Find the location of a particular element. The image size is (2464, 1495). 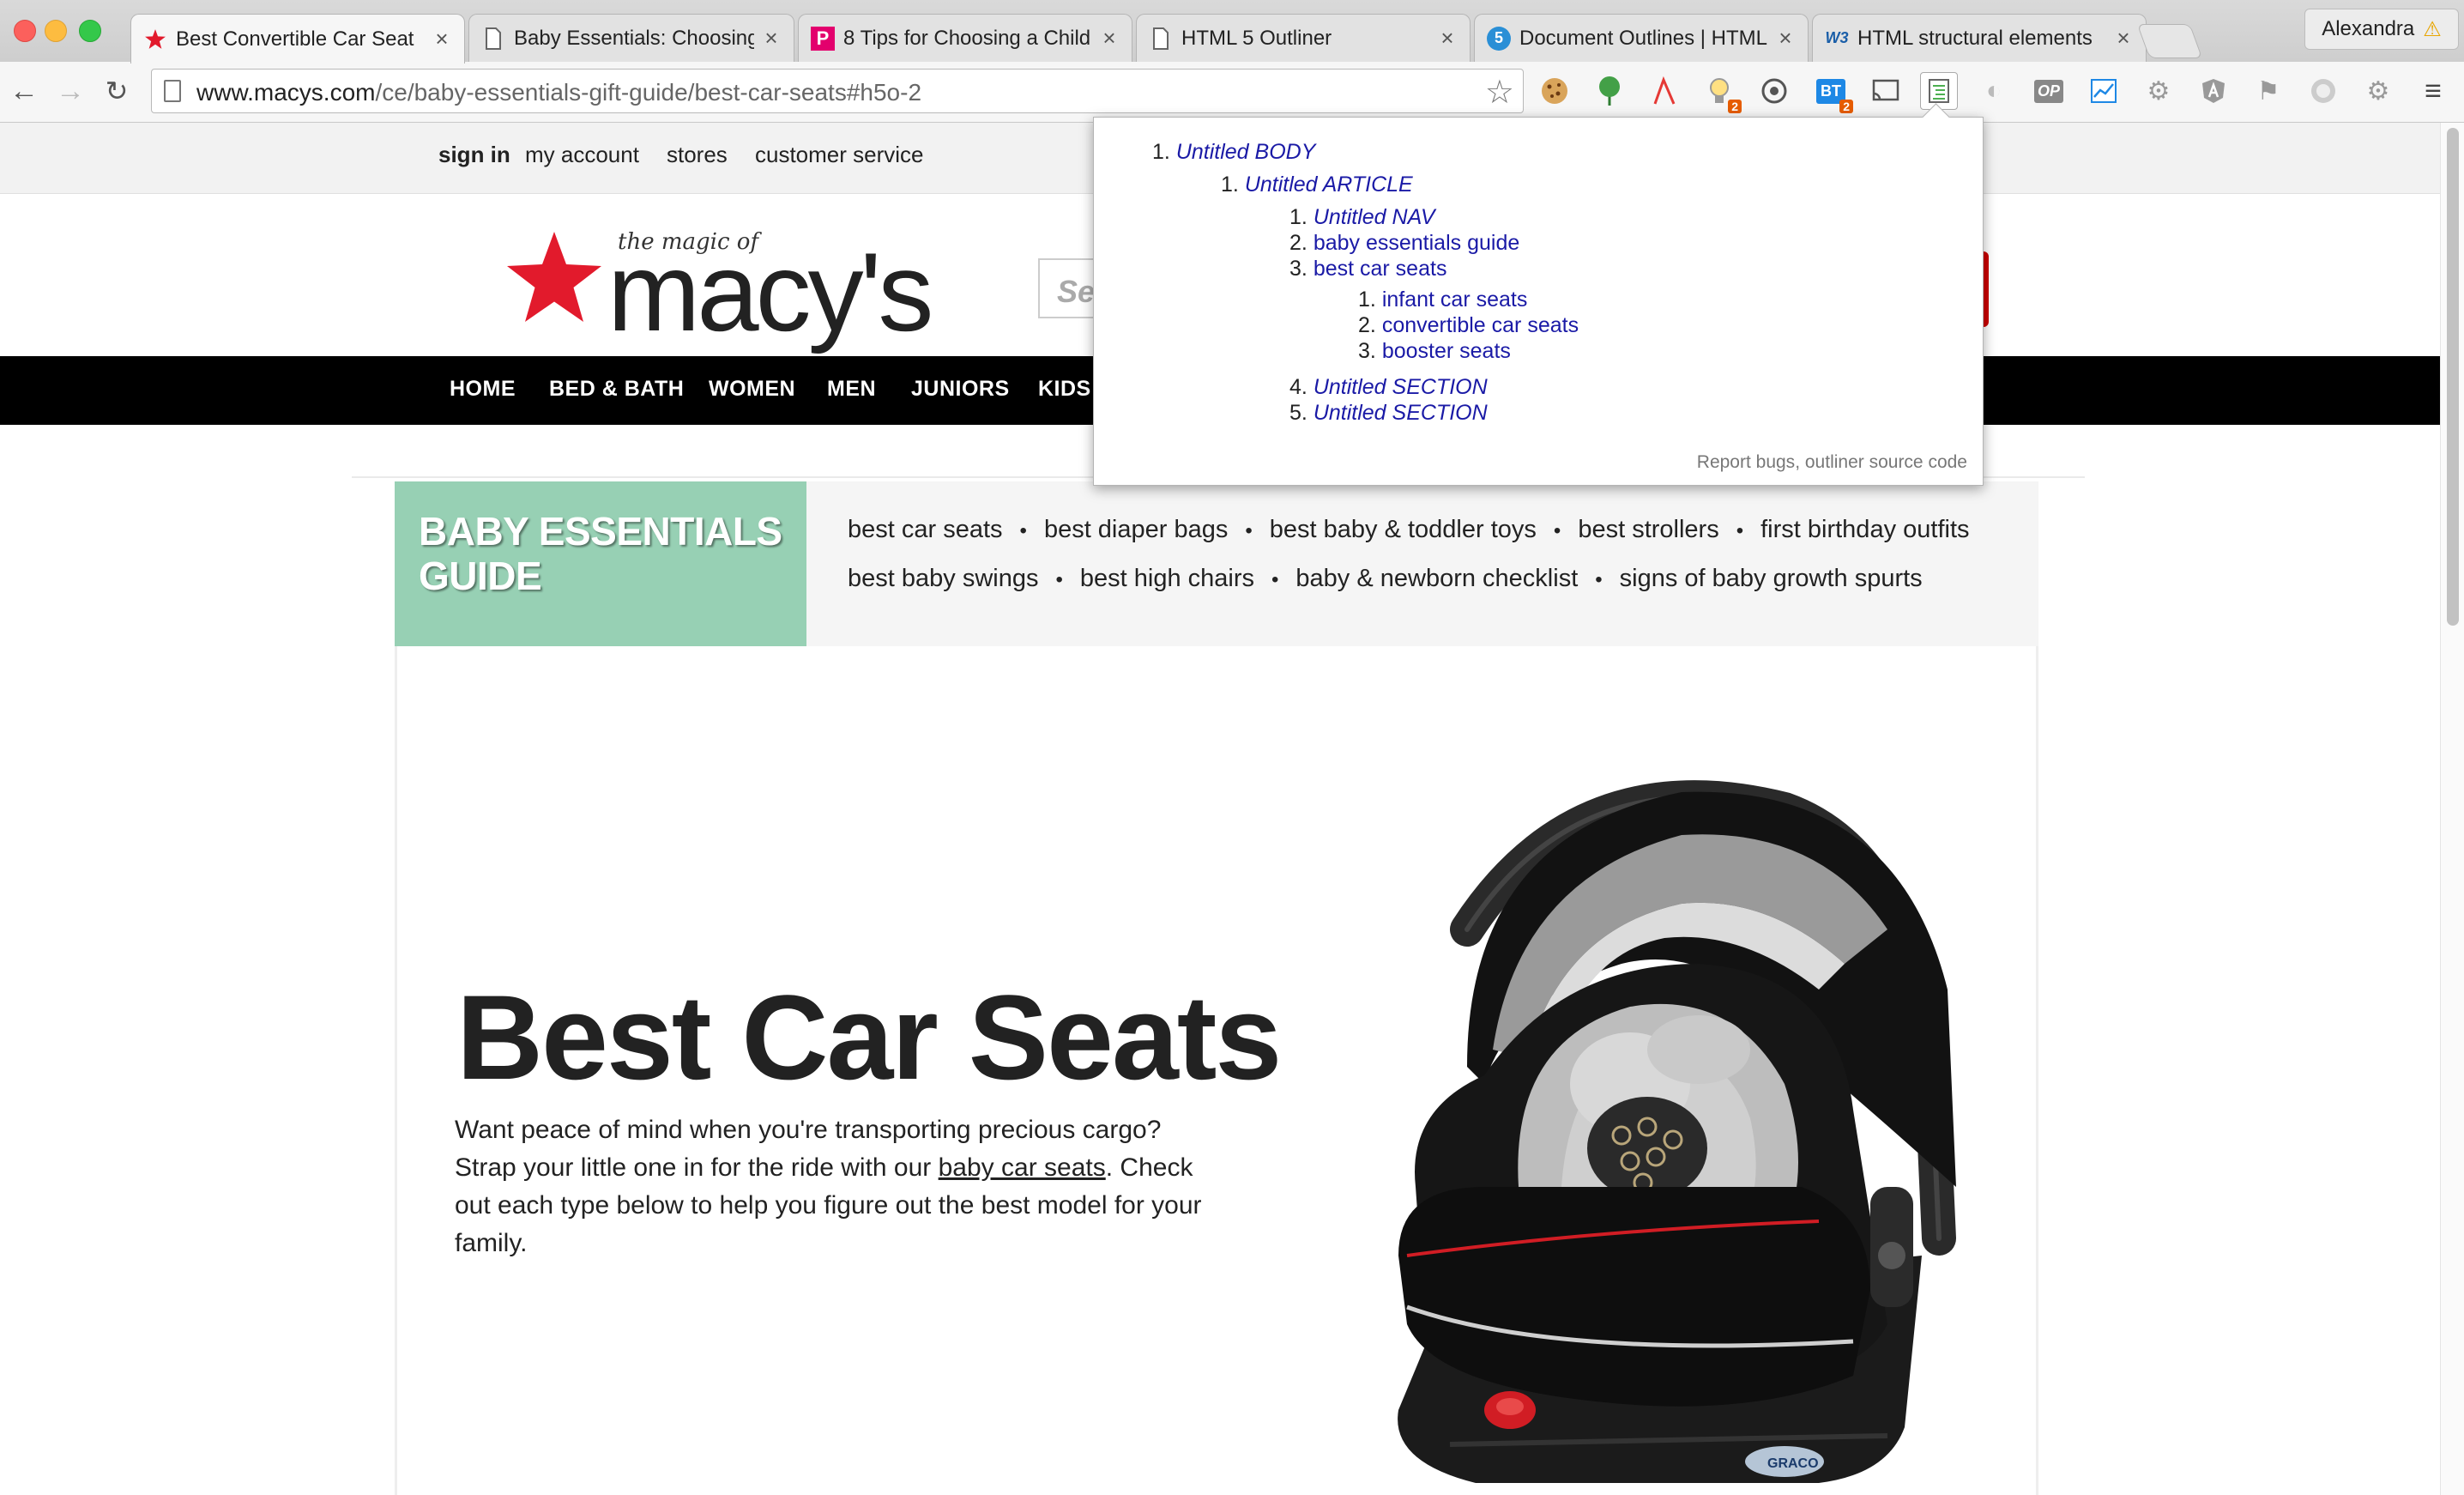

lightbulb-extension-icon: 2 is located at coordinates (1721, 92).